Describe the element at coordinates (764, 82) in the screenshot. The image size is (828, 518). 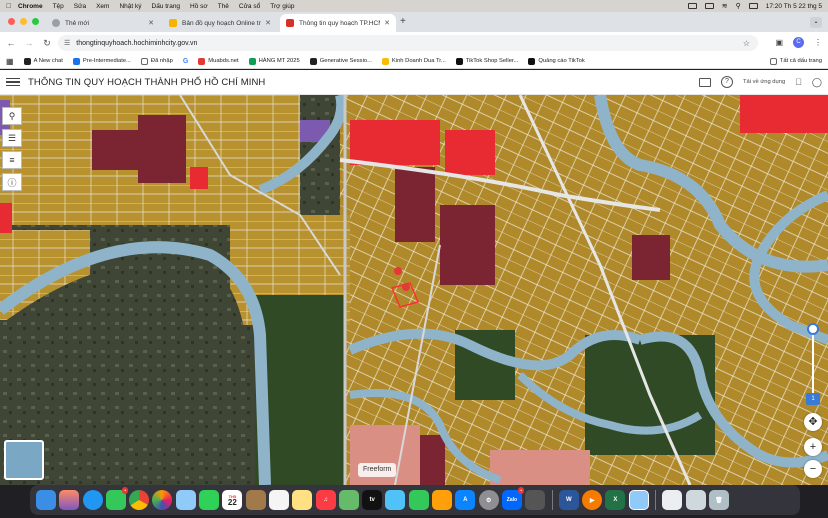
I see `download-app-label: Tải về ứng dụng` at that location.